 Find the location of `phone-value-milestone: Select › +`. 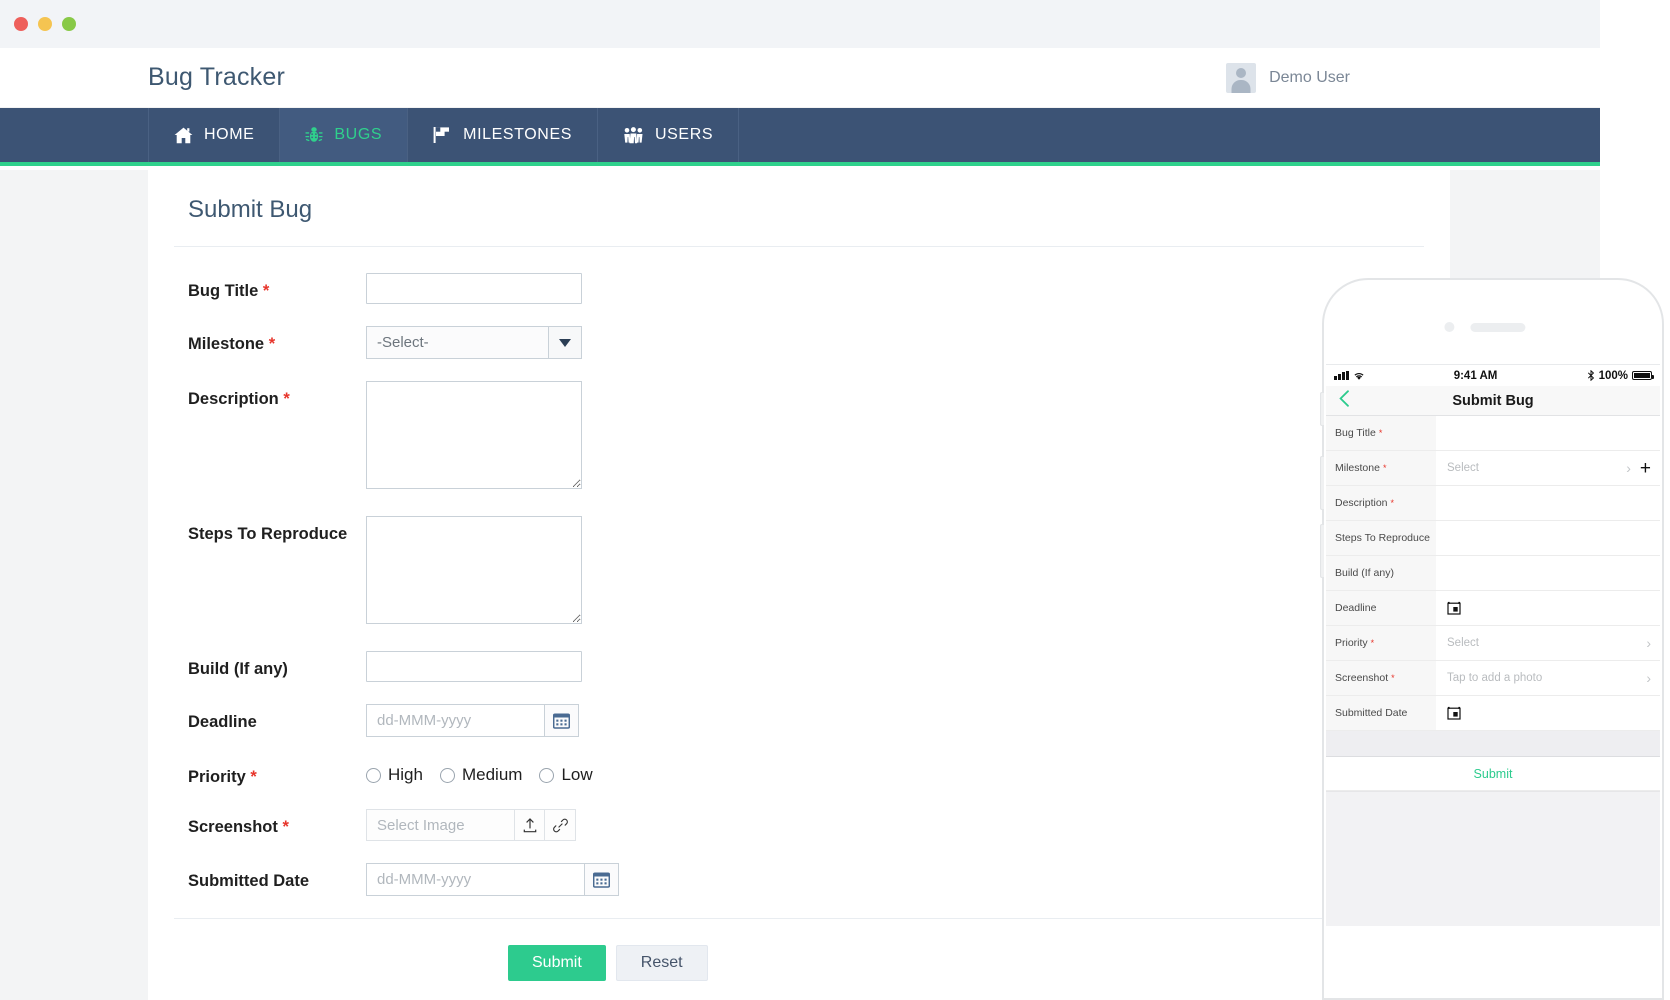

phone-value-milestone: Select › + is located at coordinates (1548, 468).